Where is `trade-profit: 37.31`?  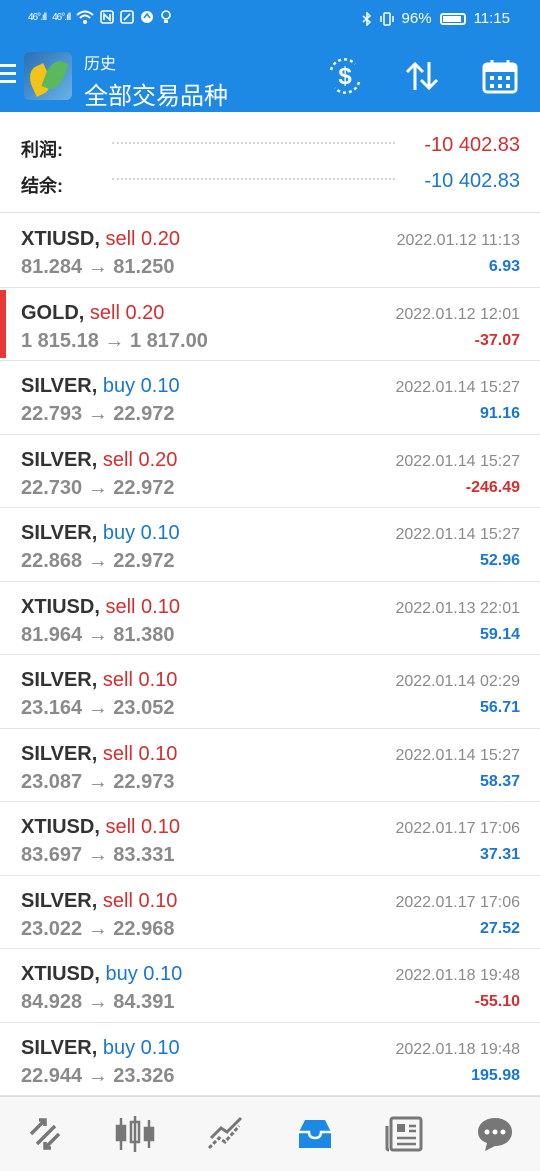
trade-profit: 37.31 is located at coordinates (499, 854).